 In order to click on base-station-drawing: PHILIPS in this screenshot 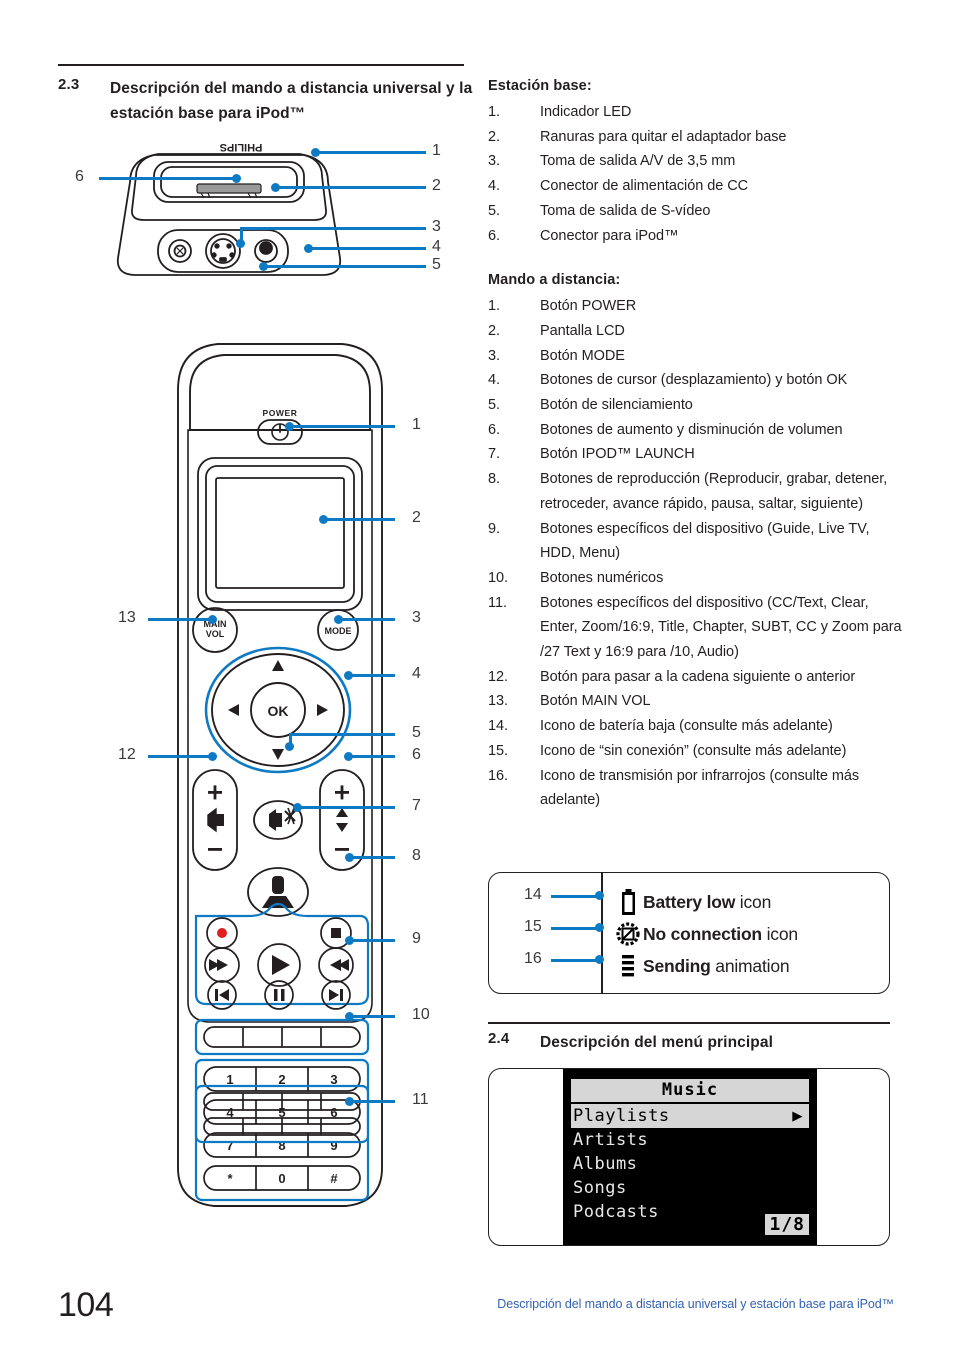, I will do `click(229, 208)`.